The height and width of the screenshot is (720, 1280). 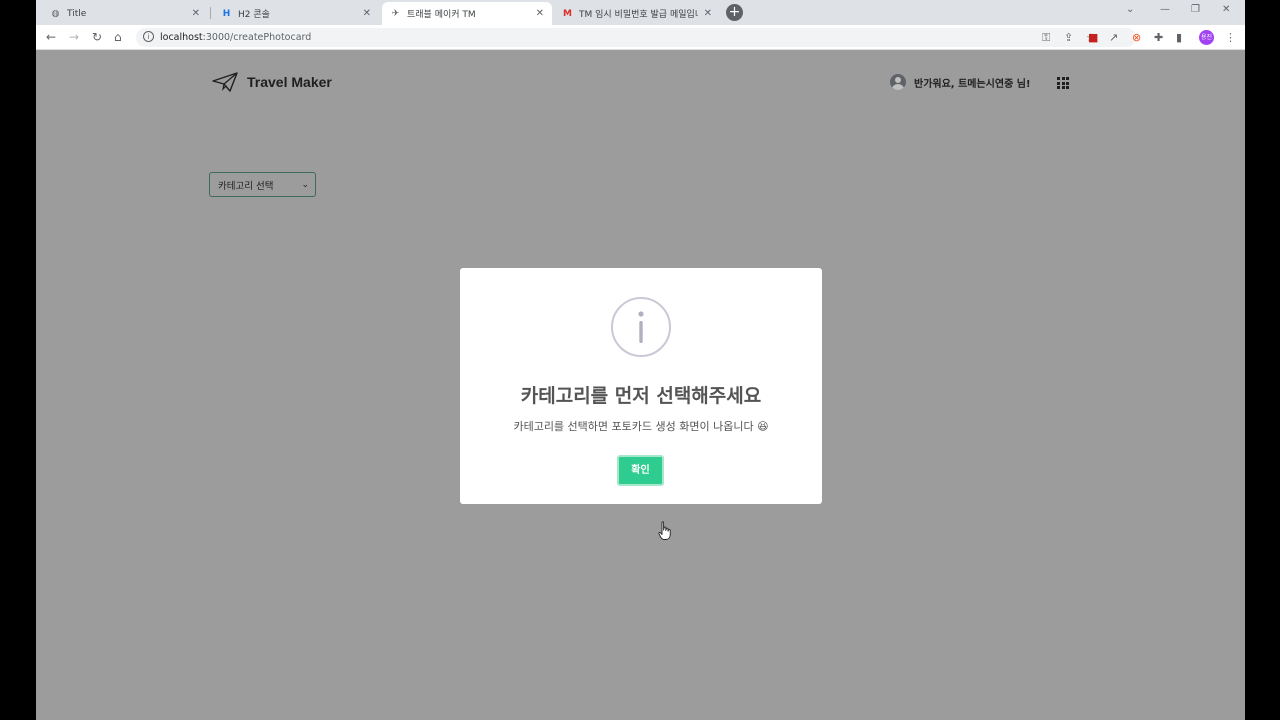 What do you see at coordinates (51, 37) in the screenshot?
I see `back-icon: ←` at bounding box center [51, 37].